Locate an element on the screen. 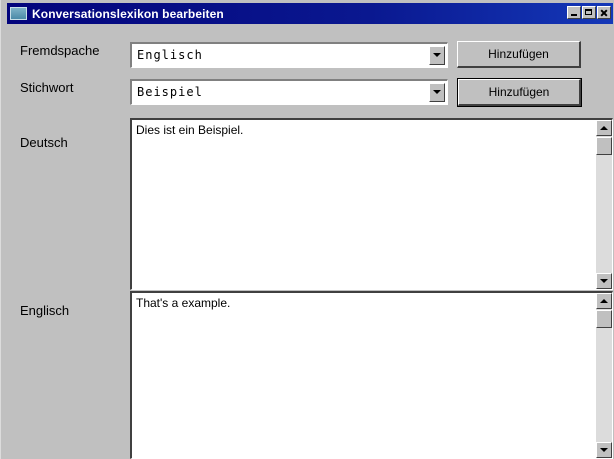 The width and height of the screenshot is (614, 459). app-icon is located at coordinates (18, 13).